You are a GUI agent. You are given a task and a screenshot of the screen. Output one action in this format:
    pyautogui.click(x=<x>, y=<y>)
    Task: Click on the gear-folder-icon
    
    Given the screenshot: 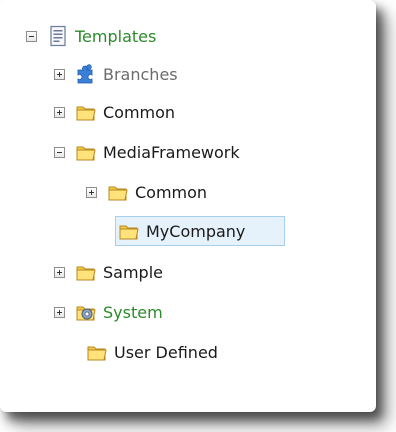 What is the action you would take?
    pyautogui.click(x=86, y=312)
    